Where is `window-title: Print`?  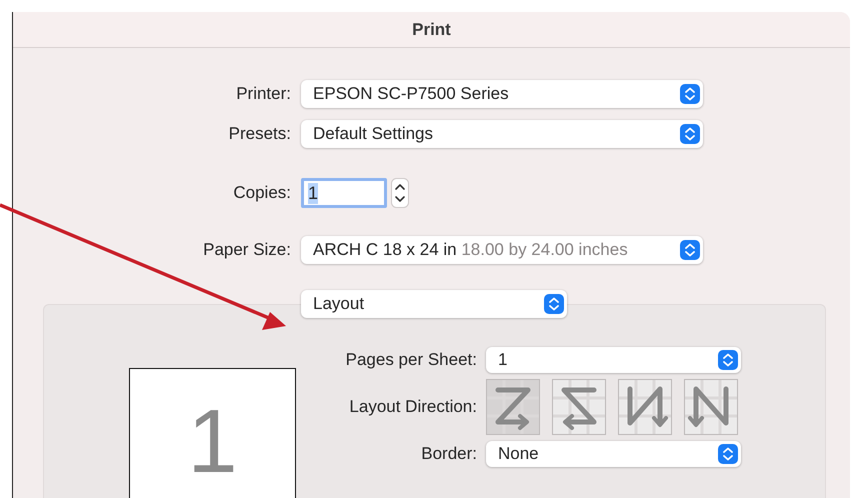
window-title: Print is located at coordinates (431, 30).